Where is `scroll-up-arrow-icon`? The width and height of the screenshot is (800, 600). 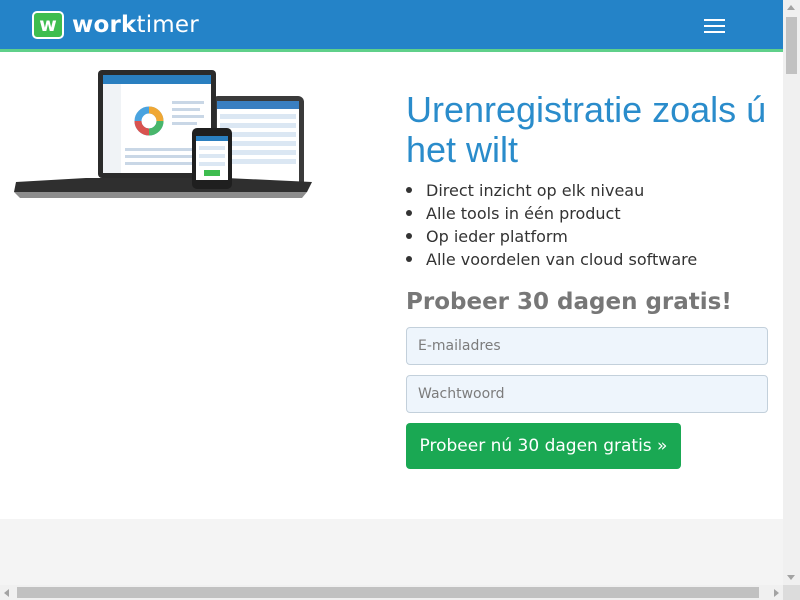 scroll-up-arrow-icon is located at coordinates (791, 7).